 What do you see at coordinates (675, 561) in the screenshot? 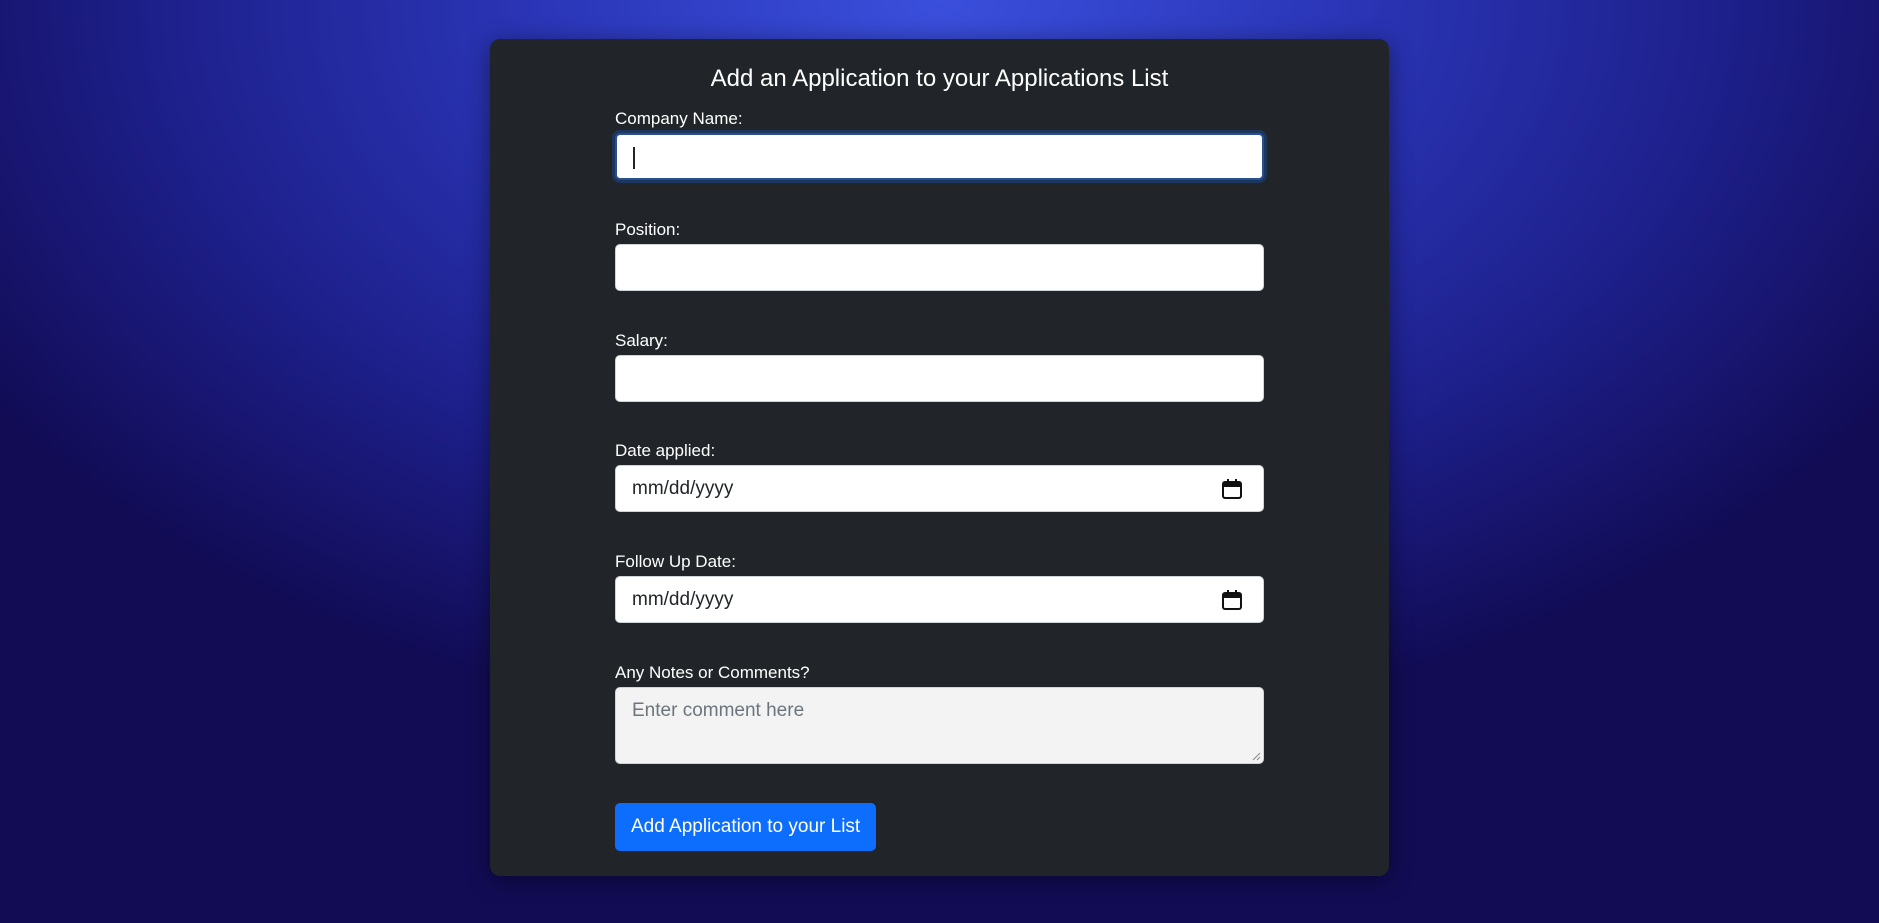
I see `follow-up-label: Follow Up Date:` at bounding box center [675, 561].